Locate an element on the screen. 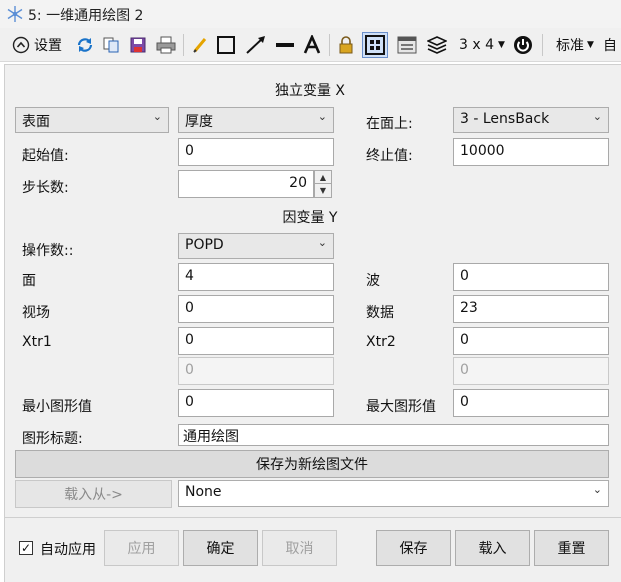 This screenshot has width=621, height=582. lock-button is located at coordinates (346, 45).